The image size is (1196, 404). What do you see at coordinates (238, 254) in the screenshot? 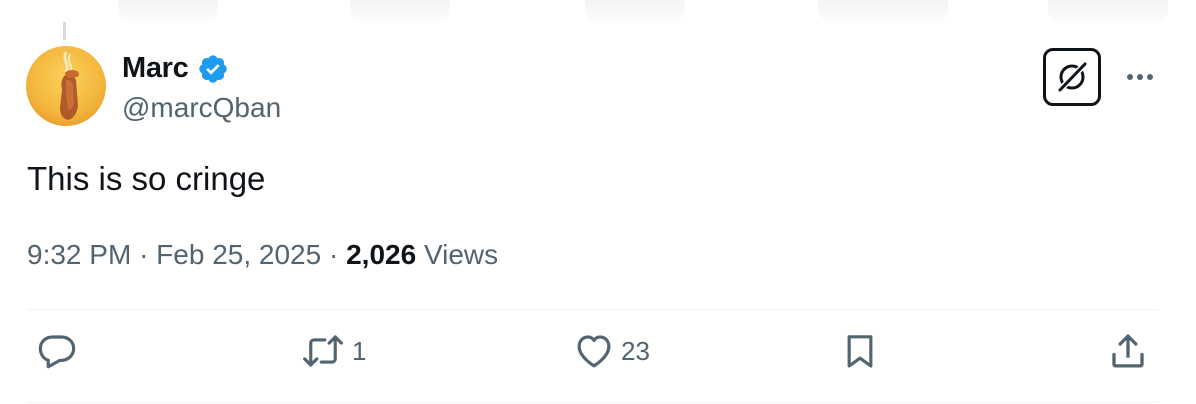
I see `tweet-date: Feb 25, 2025` at bounding box center [238, 254].